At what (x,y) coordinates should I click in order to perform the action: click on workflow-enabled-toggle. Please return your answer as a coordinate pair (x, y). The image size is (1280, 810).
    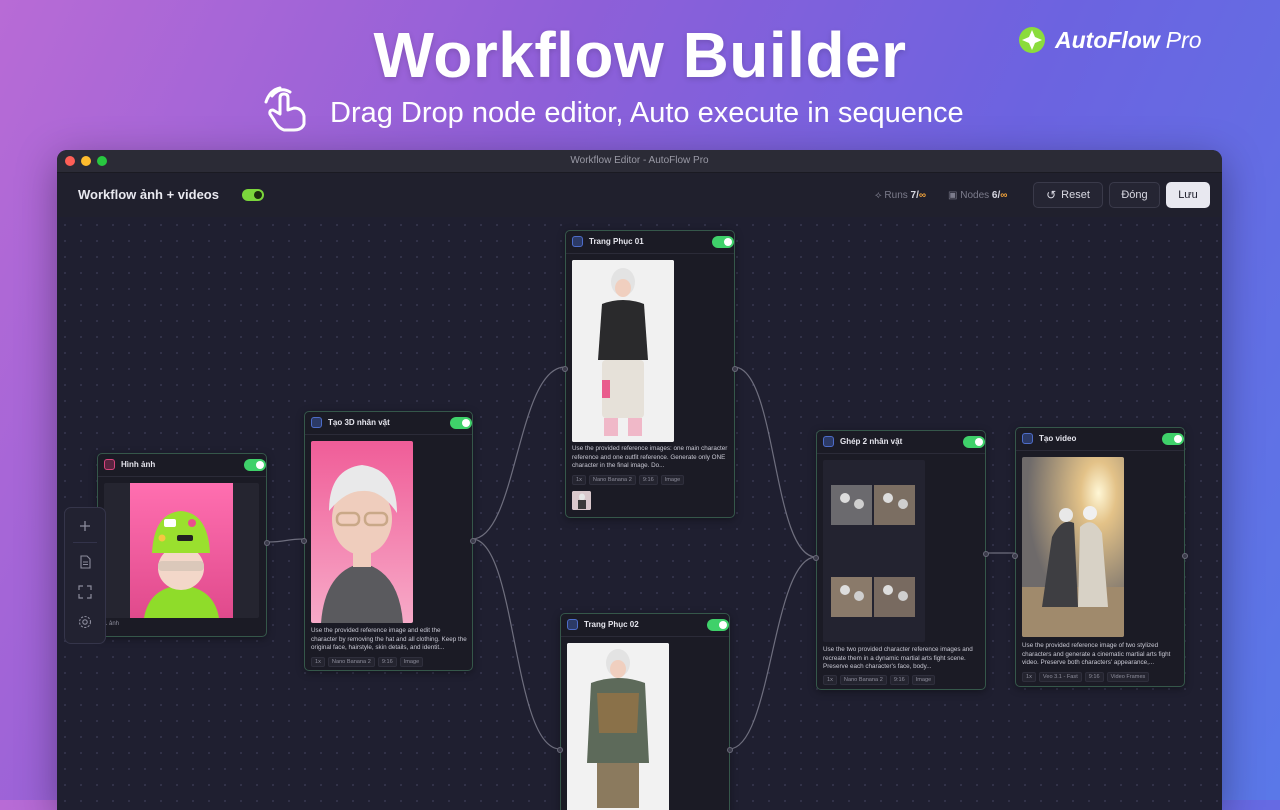
    Looking at the image, I should click on (253, 195).